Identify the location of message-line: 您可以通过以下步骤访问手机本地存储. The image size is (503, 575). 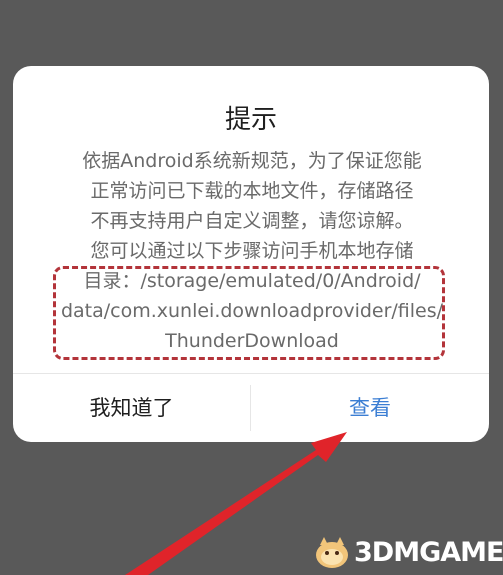
(252, 251).